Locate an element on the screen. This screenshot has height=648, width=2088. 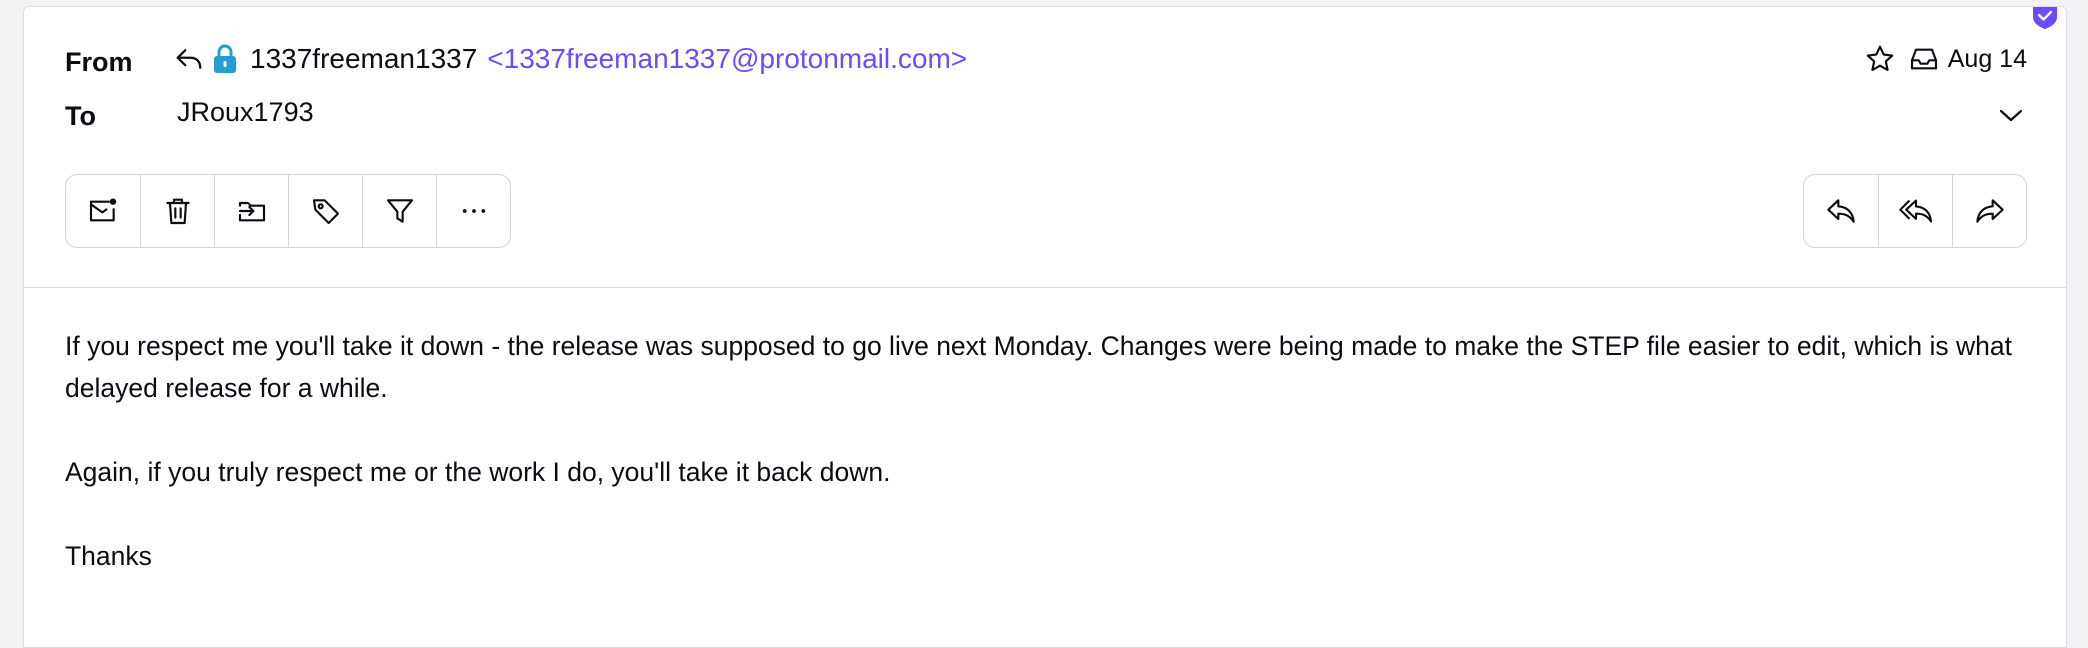
inbox-icon is located at coordinates (1924, 59).